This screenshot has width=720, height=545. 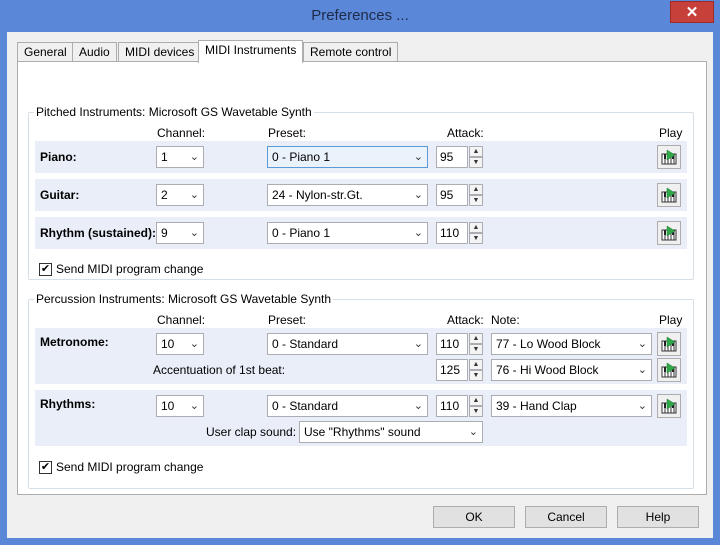 What do you see at coordinates (474, 517) in the screenshot?
I see `ok-button: OK` at bounding box center [474, 517].